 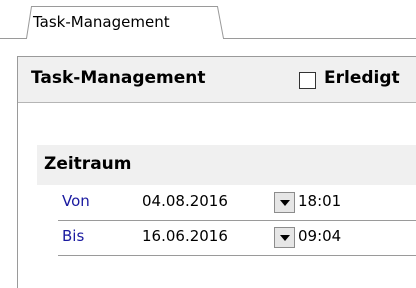 What do you see at coordinates (101, 22) in the screenshot?
I see `tab-task-management: Task-Management` at bounding box center [101, 22].